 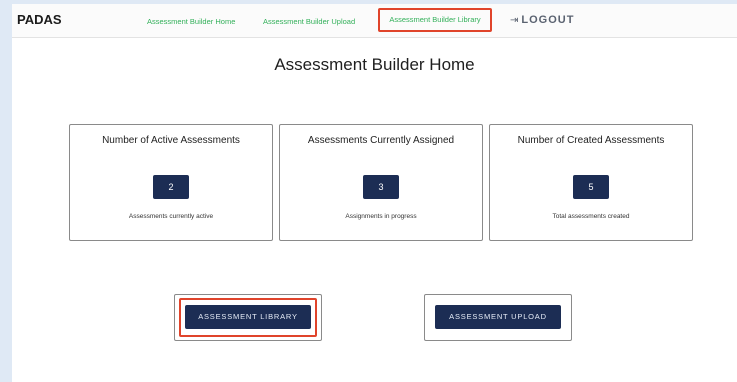 What do you see at coordinates (171, 216) in the screenshot?
I see `card-caption: Assessments currently active` at bounding box center [171, 216].